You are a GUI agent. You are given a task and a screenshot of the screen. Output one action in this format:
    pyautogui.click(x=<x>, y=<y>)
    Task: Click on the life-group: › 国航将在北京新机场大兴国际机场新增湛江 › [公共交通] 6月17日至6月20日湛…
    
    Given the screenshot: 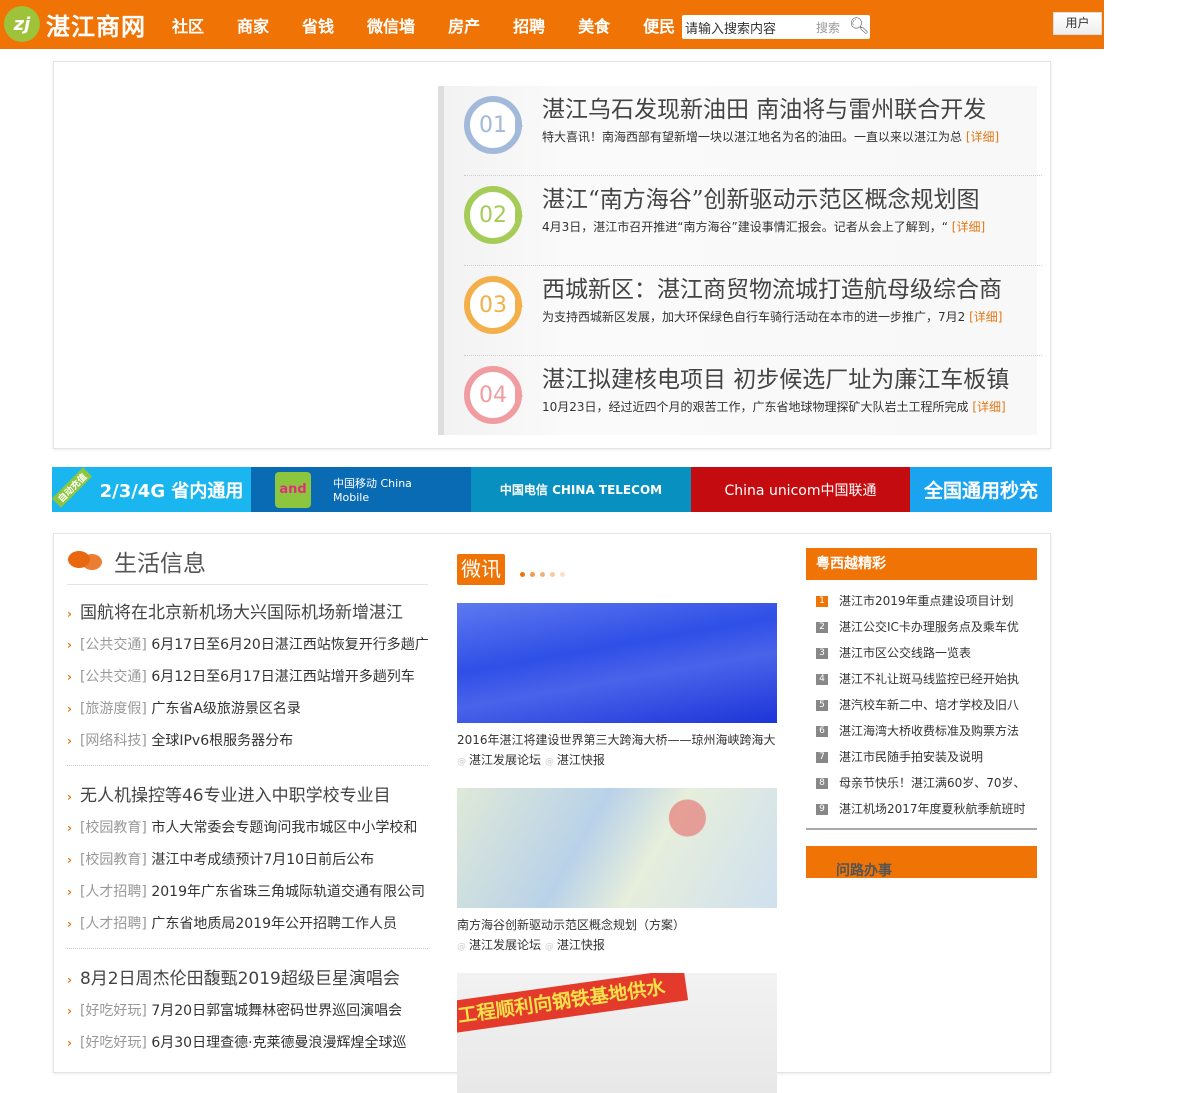 What is the action you would take?
    pyautogui.click(x=247, y=681)
    